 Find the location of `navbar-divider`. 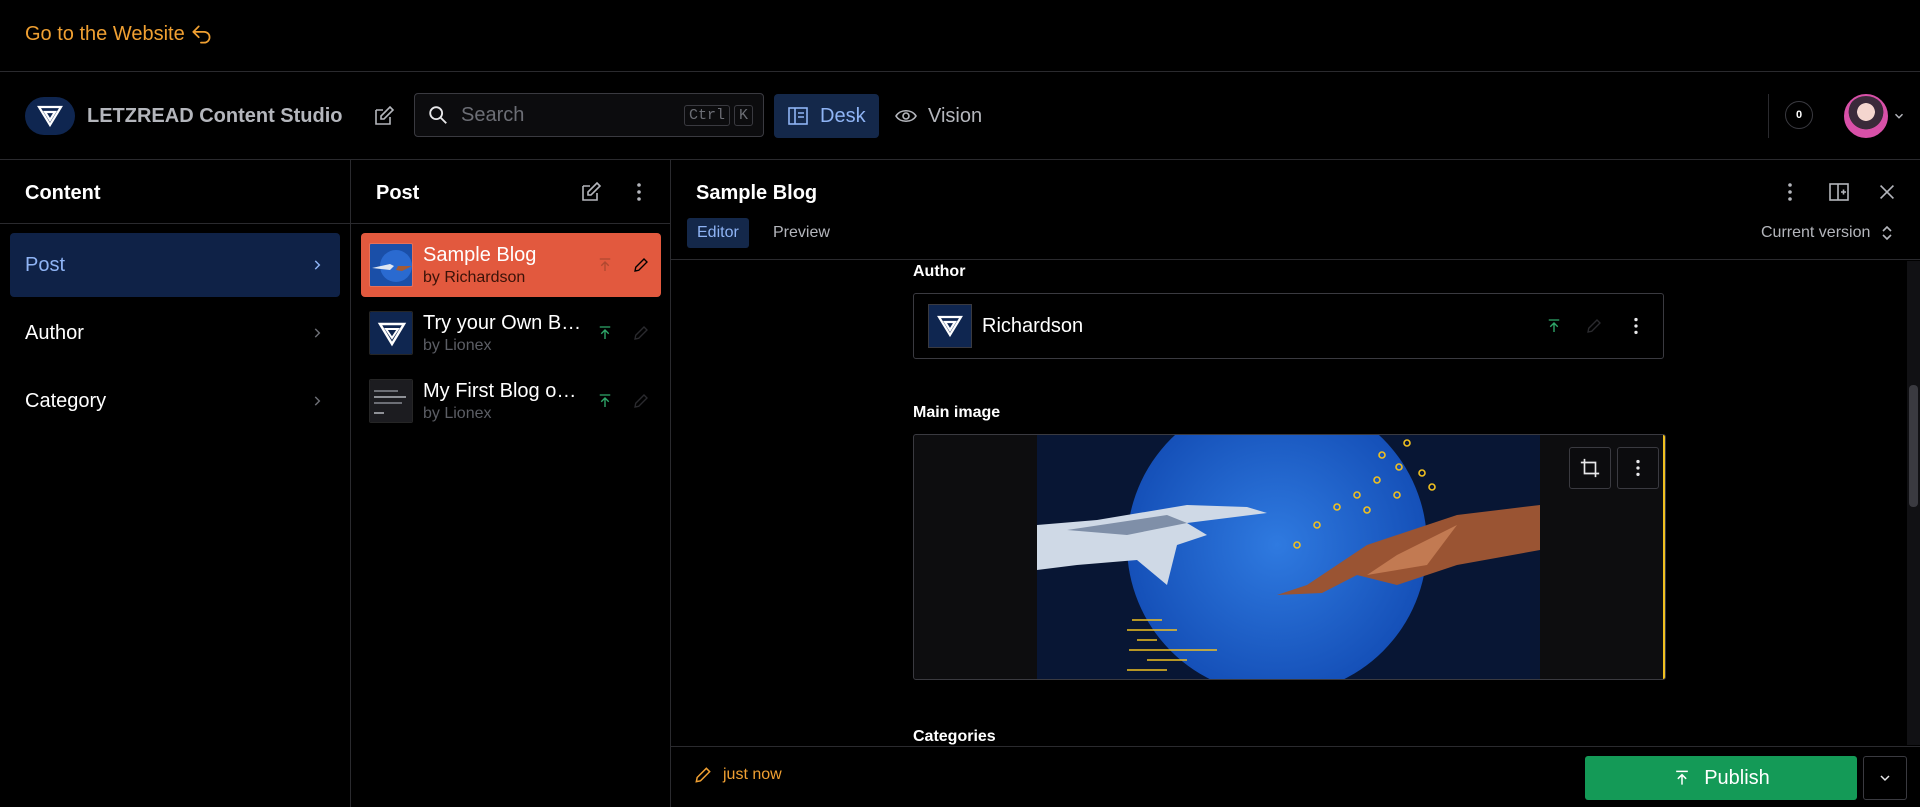

navbar-divider is located at coordinates (1768, 116).